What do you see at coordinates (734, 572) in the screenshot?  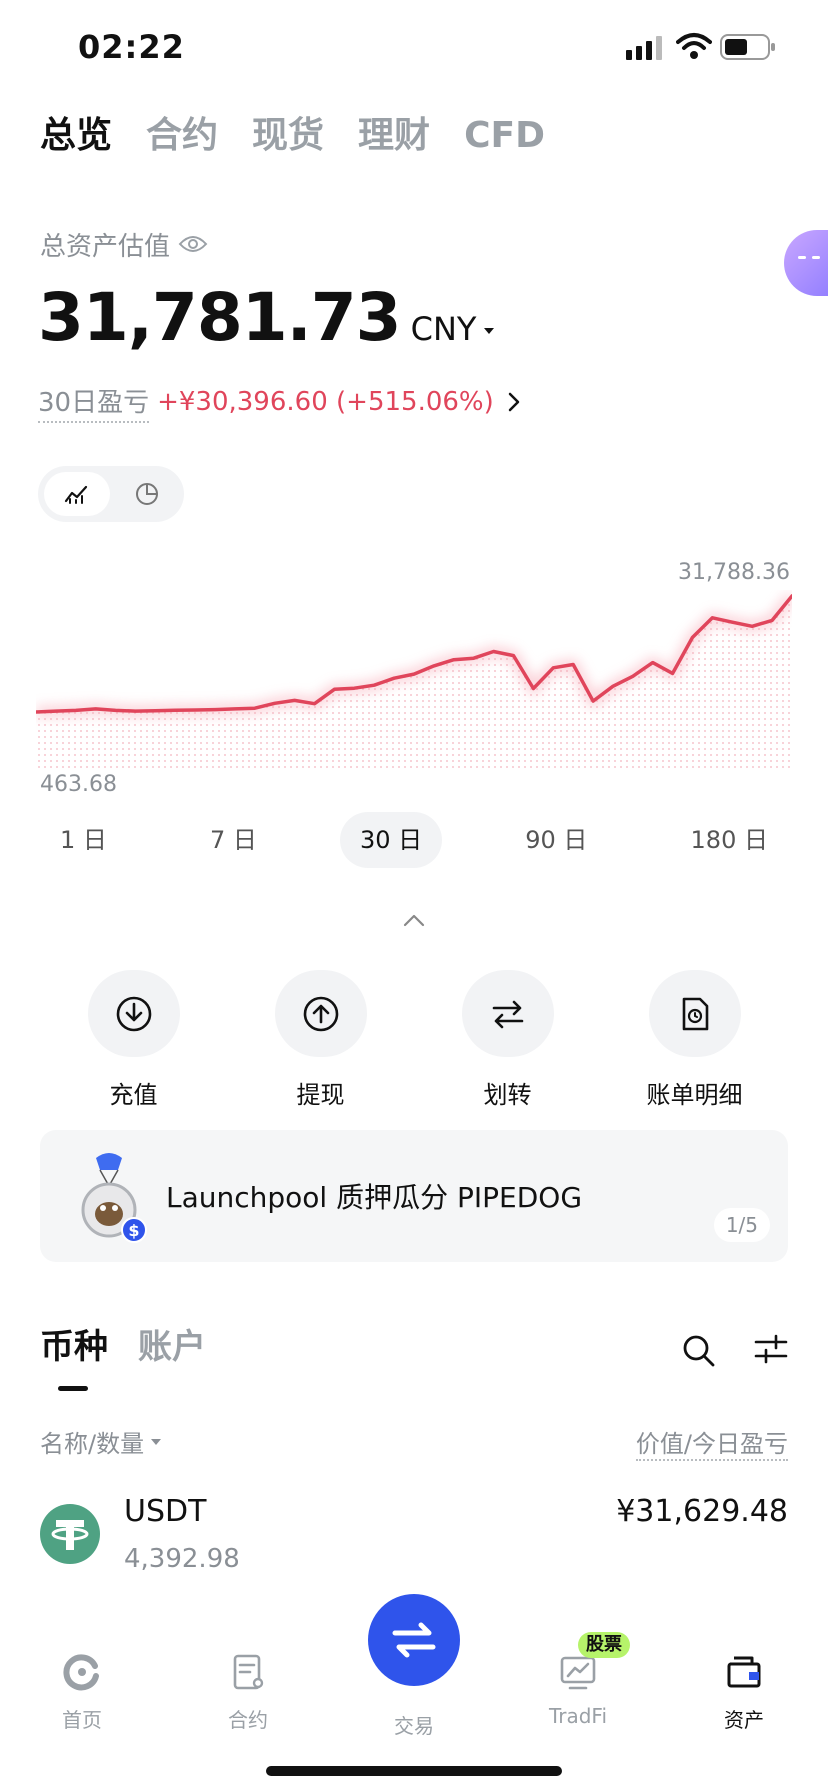 I see `chart-max-label: 31,788.36` at bounding box center [734, 572].